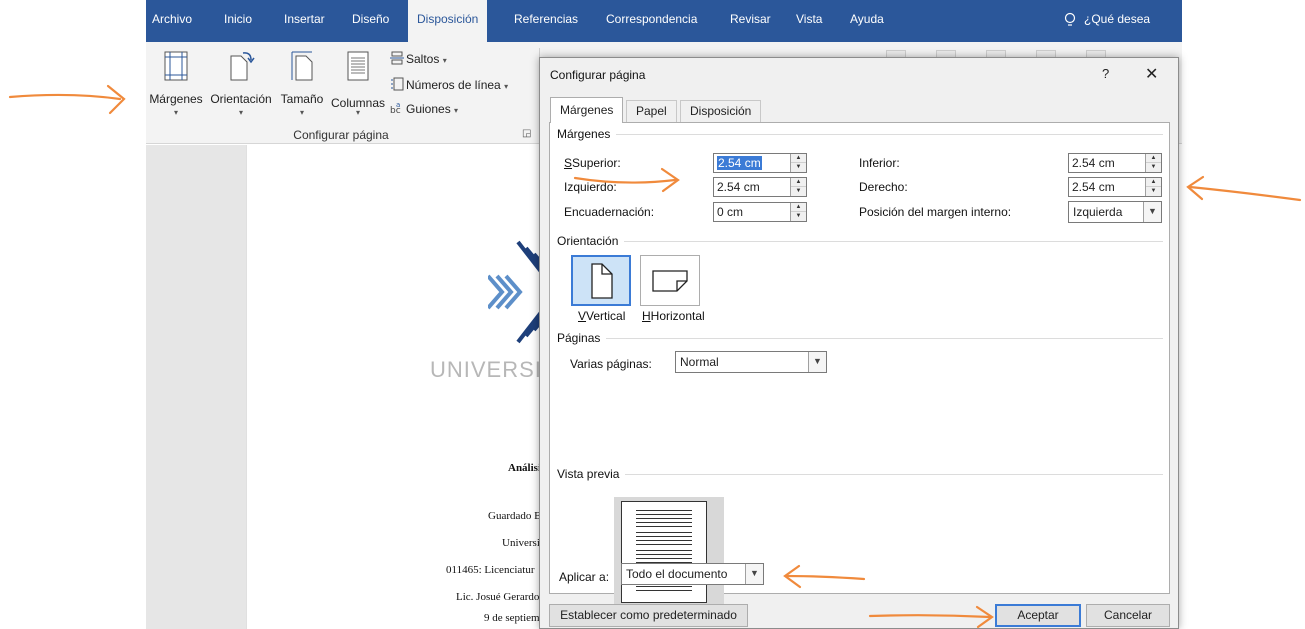 This screenshot has height=629, width=1305. What do you see at coordinates (930, 616) in the screenshot?
I see `arrow-to-ok-button` at bounding box center [930, 616].